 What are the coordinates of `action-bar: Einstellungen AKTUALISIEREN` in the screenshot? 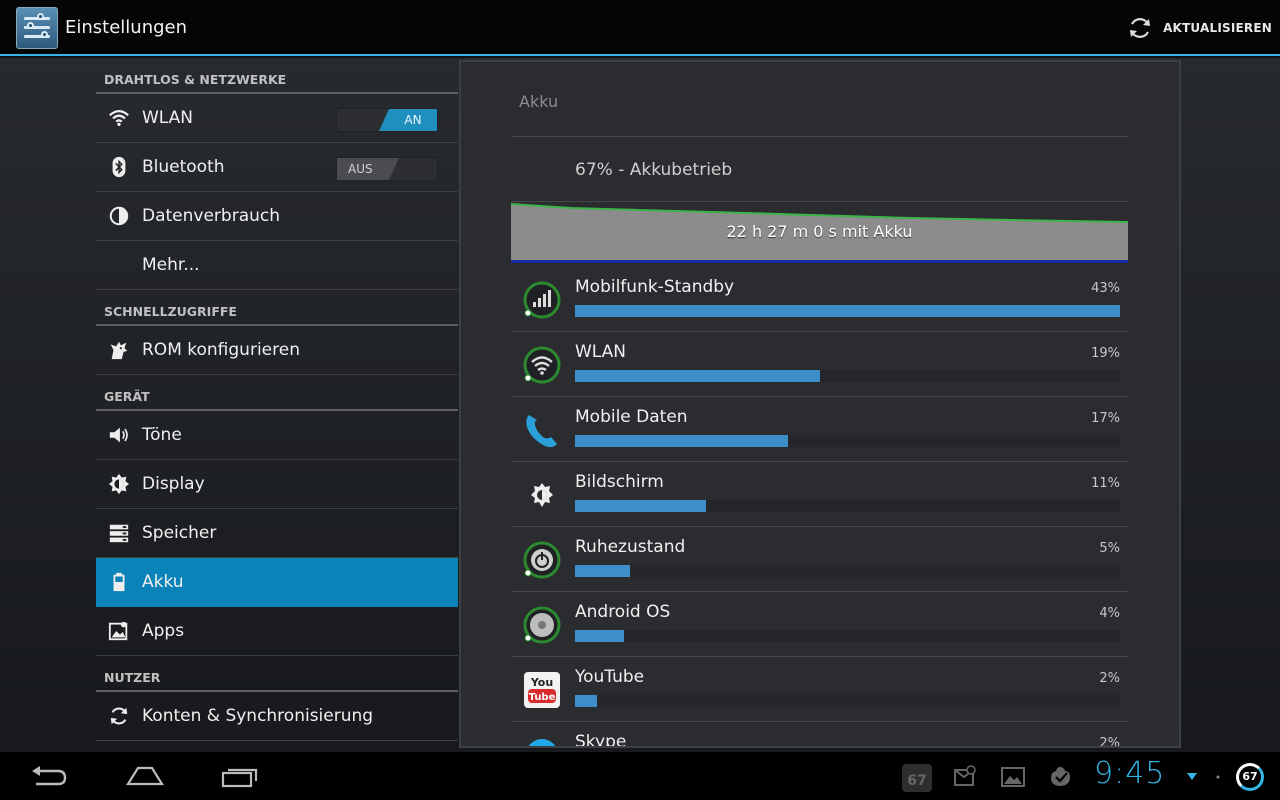 It's located at (640, 28).